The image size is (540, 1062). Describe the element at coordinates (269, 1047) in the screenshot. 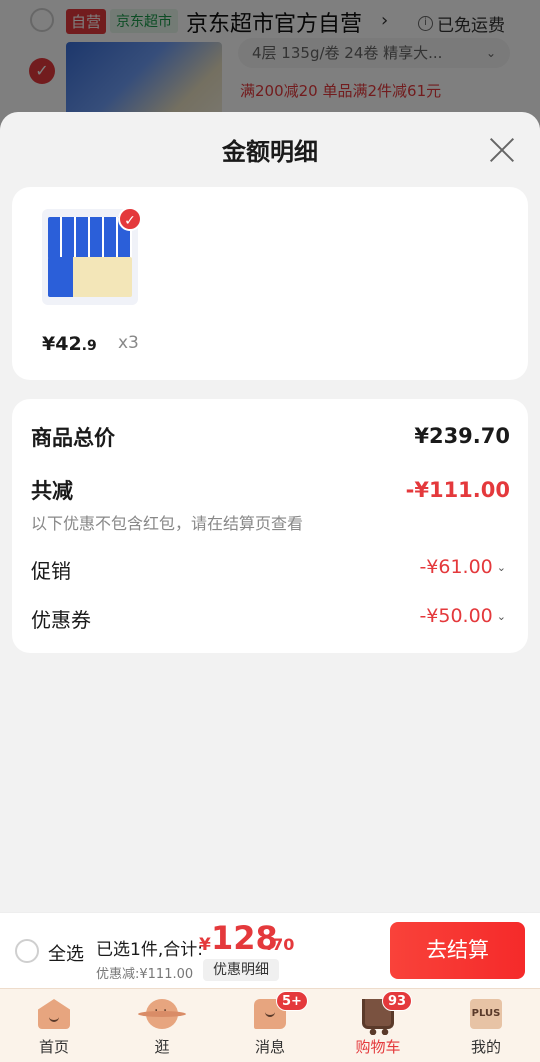

I see `tab-label: 消息` at that location.